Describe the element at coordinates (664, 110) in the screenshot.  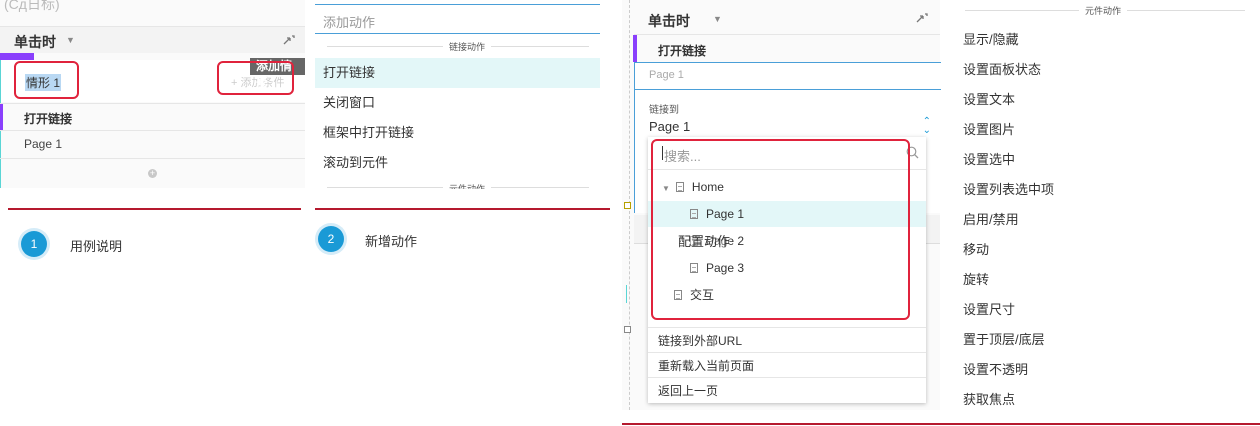
I see `link-to-label: 链接到` at that location.